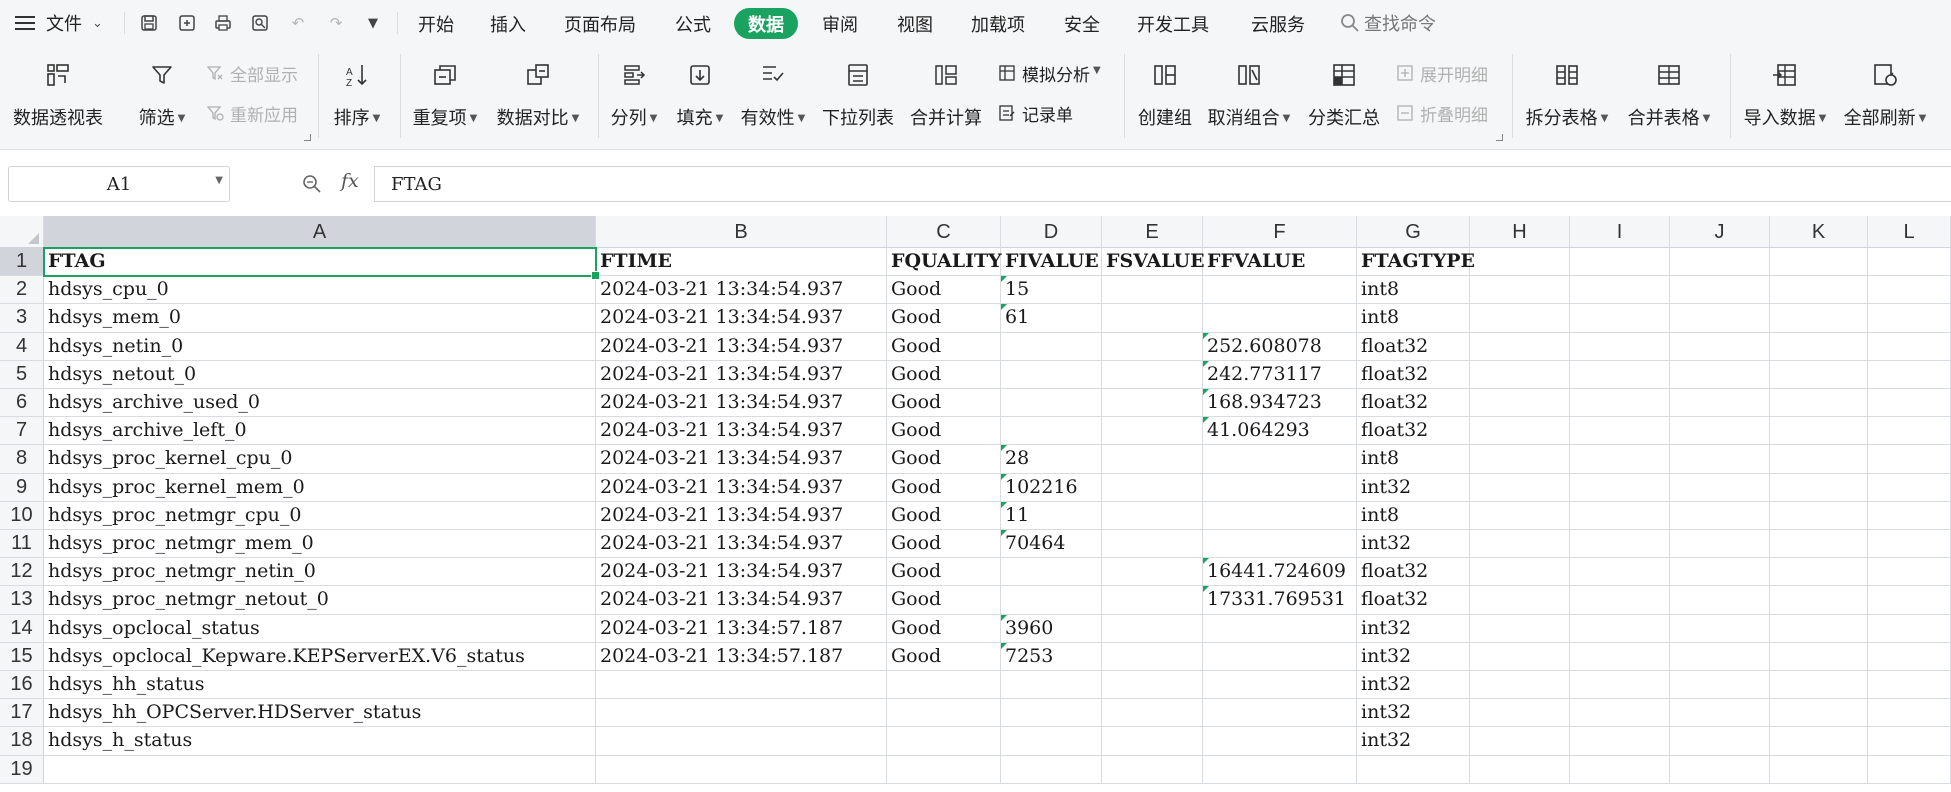 The image size is (1951, 792). What do you see at coordinates (1152, 628) in the screenshot?
I see `cell-e14` at bounding box center [1152, 628].